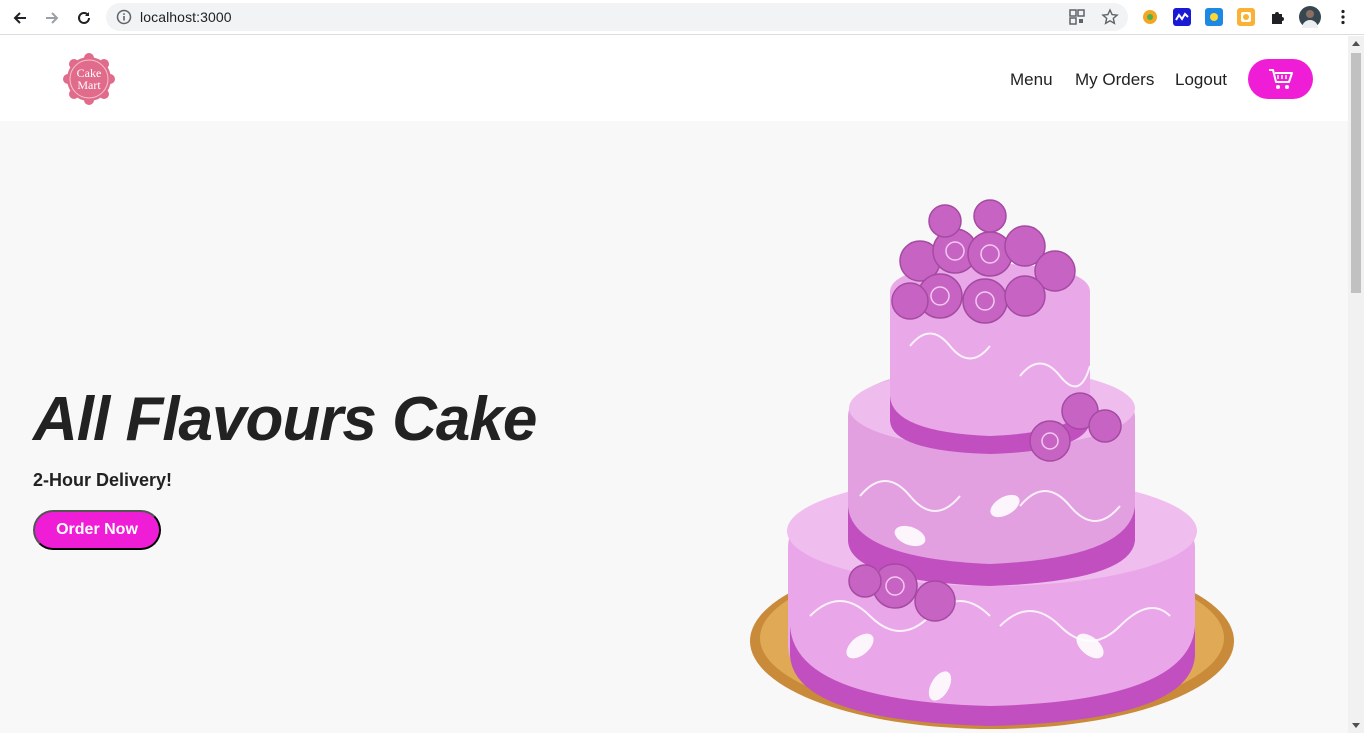 The height and width of the screenshot is (733, 1364). I want to click on nav-link-menu: Menu, so click(1031, 80).